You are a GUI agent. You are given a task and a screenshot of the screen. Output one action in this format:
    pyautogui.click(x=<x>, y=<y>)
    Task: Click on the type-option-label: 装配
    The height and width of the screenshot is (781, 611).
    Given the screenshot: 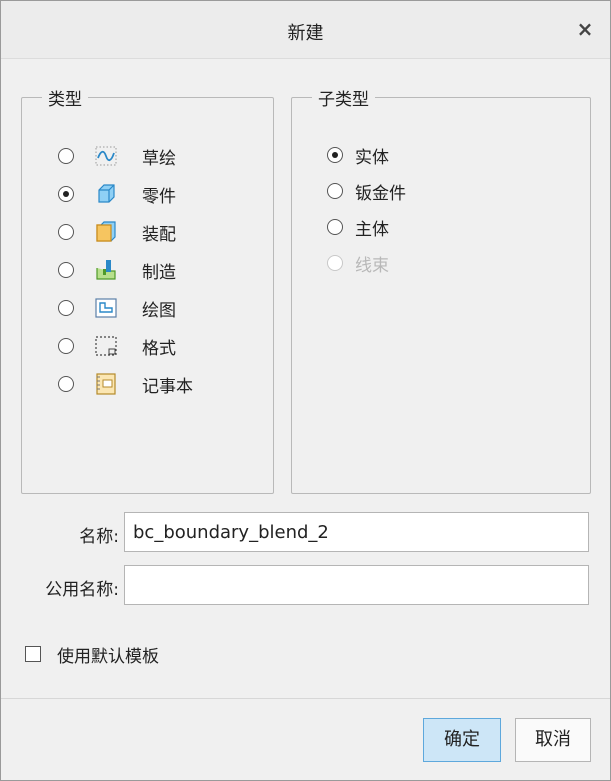 What is the action you would take?
    pyautogui.click(x=159, y=234)
    